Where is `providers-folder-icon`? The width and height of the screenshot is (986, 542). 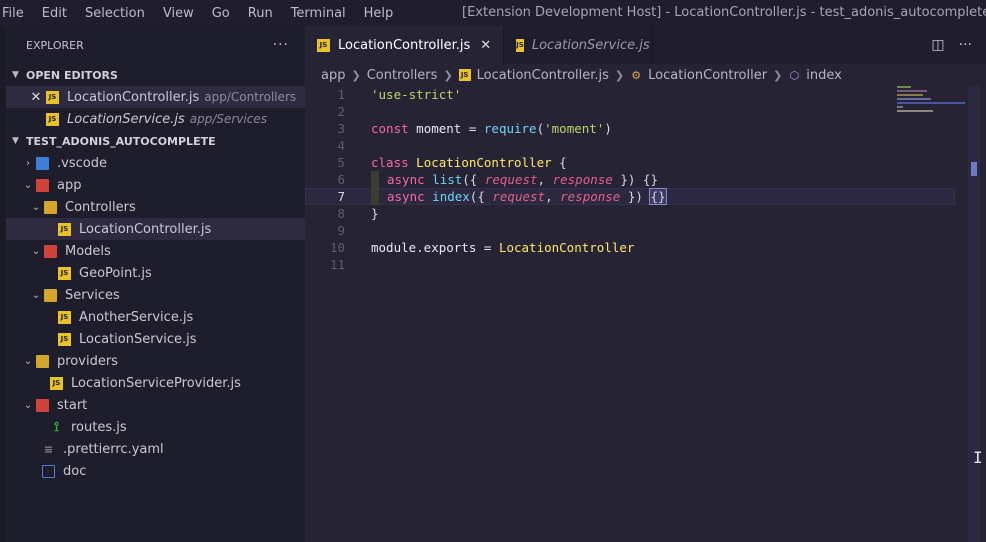
providers-folder-icon is located at coordinates (42, 361).